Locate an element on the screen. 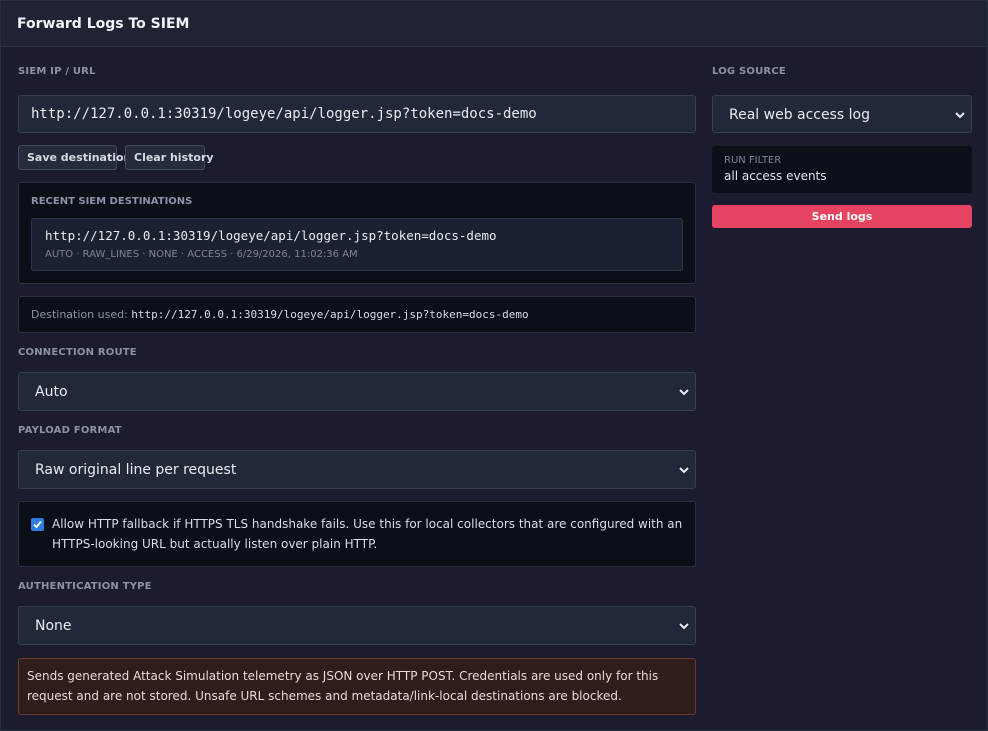 This screenshot has height=731, width=988. recent-destinations-title: RECENT SIEM DESTINATIONS is located at coordinates (112, 201).